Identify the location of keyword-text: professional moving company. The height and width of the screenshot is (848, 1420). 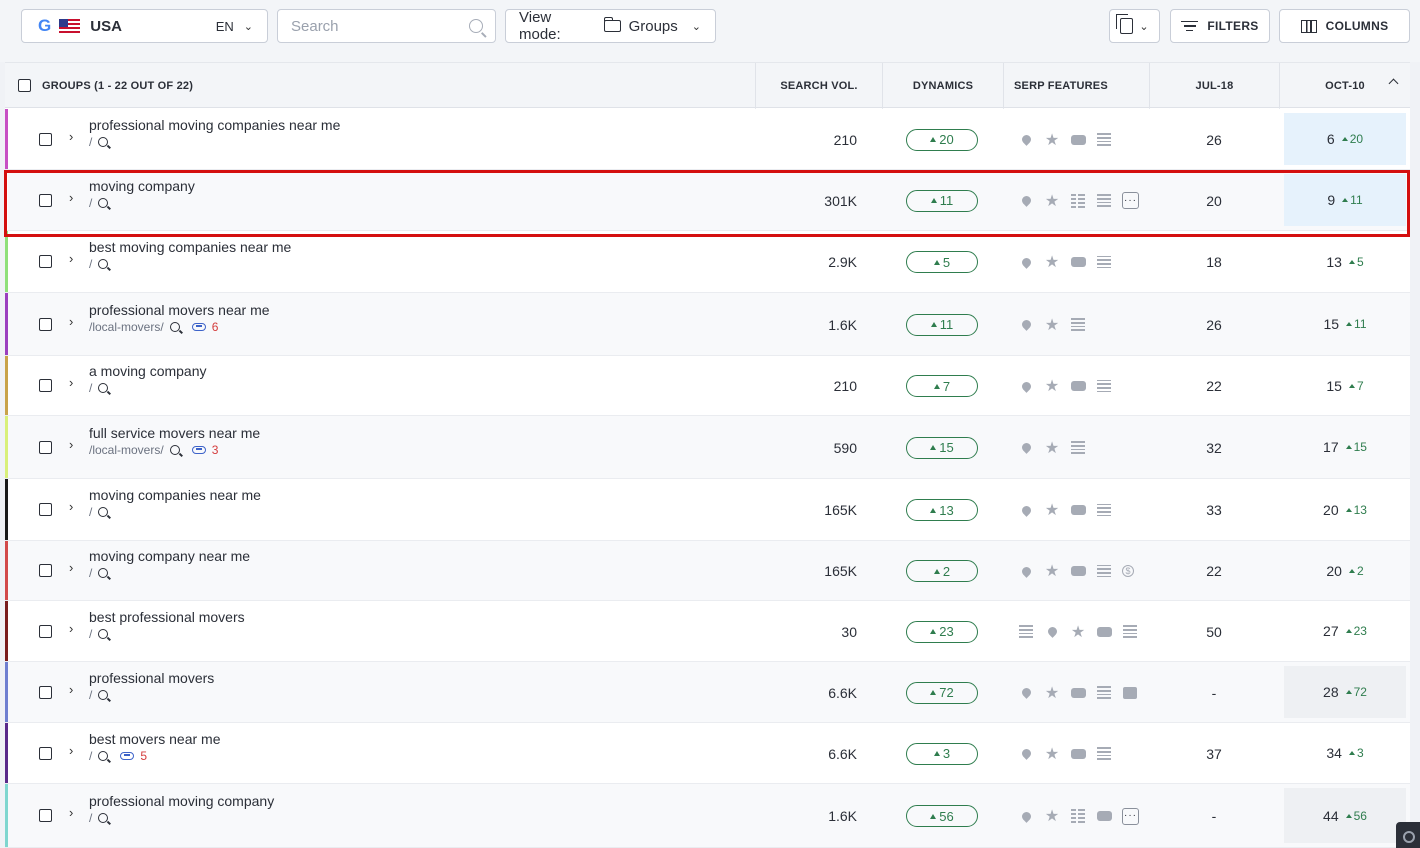
(181, 801).